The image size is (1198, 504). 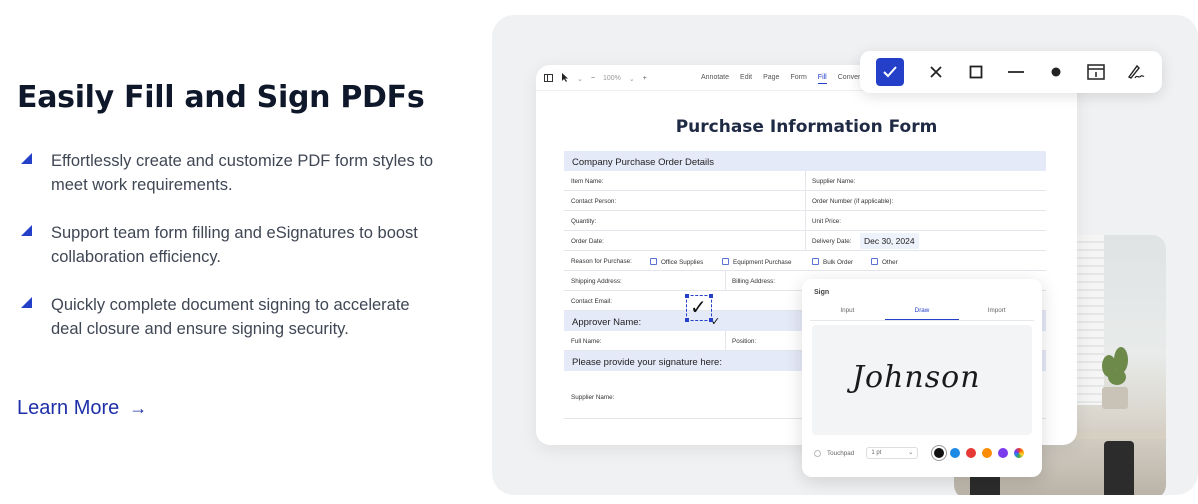 I want to click on field-label: Contact Person:, so click(x=593, y=201).